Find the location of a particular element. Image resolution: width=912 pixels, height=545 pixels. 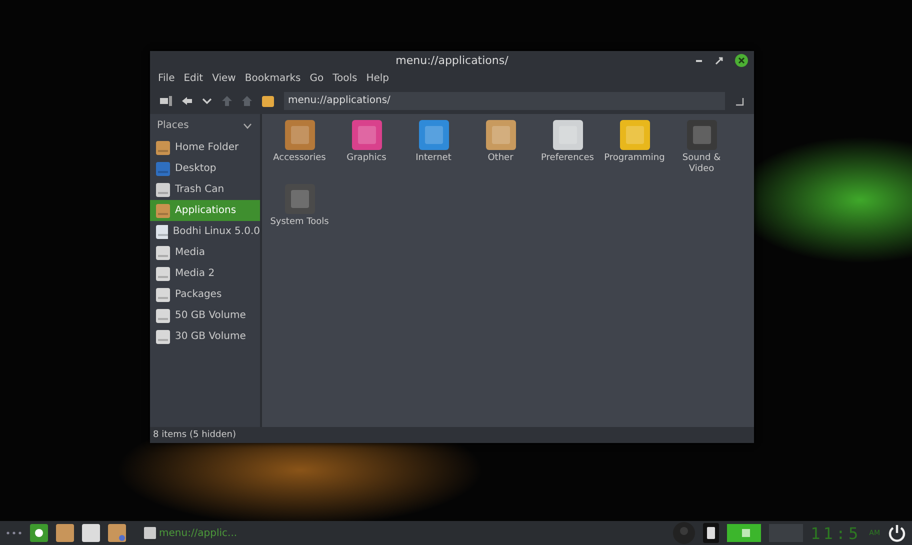

places-header: Places is located at coordinates (173, 125).